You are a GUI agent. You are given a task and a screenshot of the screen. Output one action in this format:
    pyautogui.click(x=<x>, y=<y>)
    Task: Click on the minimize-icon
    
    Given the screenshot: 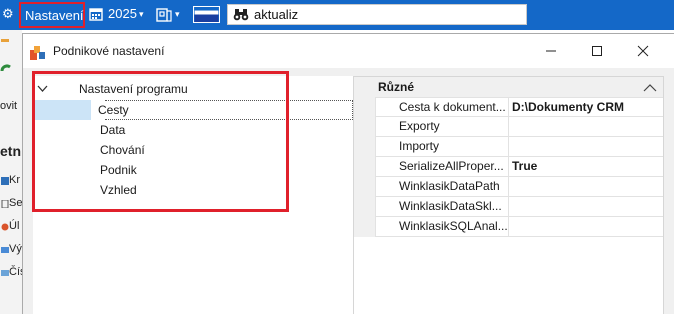 What is the action you would take?
    pyautogui.click(x=551, y=51)
    